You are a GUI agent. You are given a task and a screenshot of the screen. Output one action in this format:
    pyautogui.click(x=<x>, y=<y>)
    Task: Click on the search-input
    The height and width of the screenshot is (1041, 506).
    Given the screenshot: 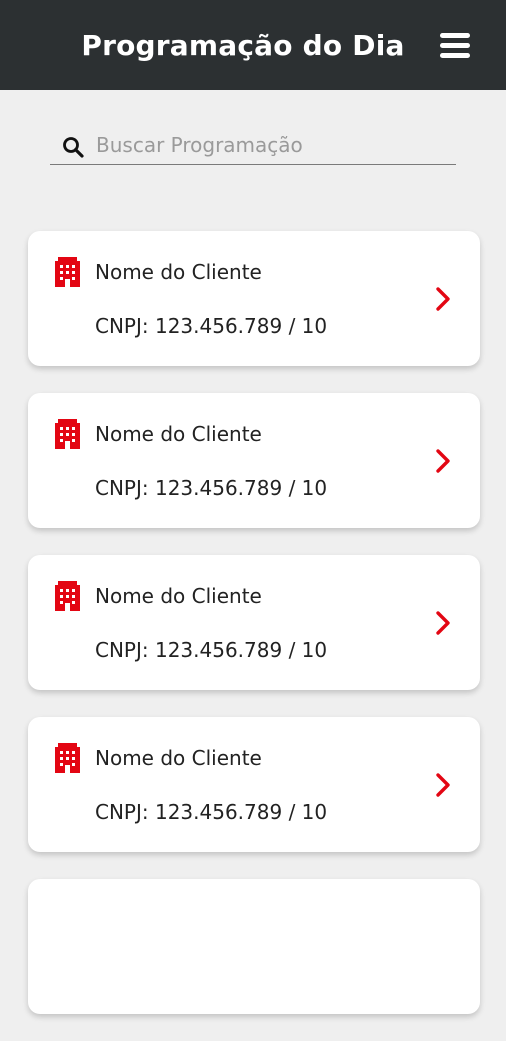 What is the action you would take?
    pyautogui.click(x=271, y=145)
    